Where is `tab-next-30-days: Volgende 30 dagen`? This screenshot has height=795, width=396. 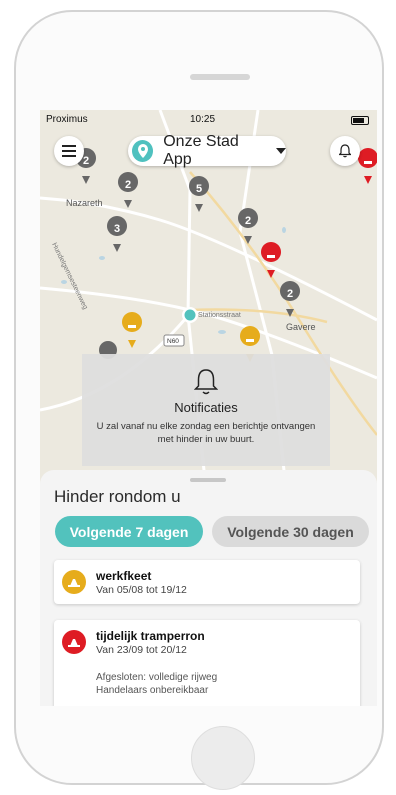 tab-next-30-days: Volgende 30 dagen is located at coordinates (290, 531).